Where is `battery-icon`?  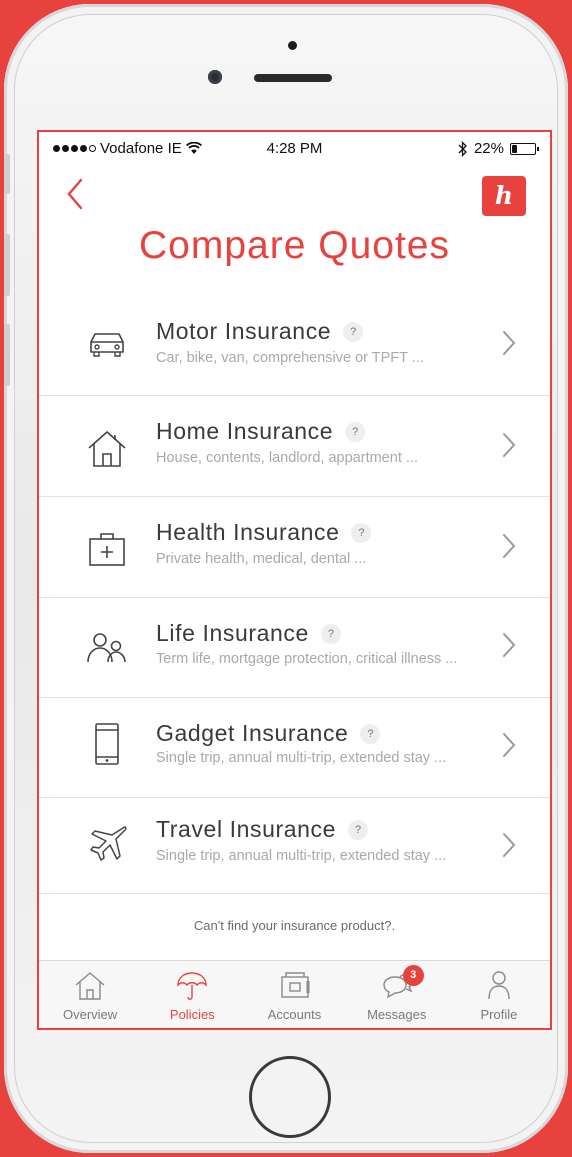 battery-icon is located at coordinates (524, 148).